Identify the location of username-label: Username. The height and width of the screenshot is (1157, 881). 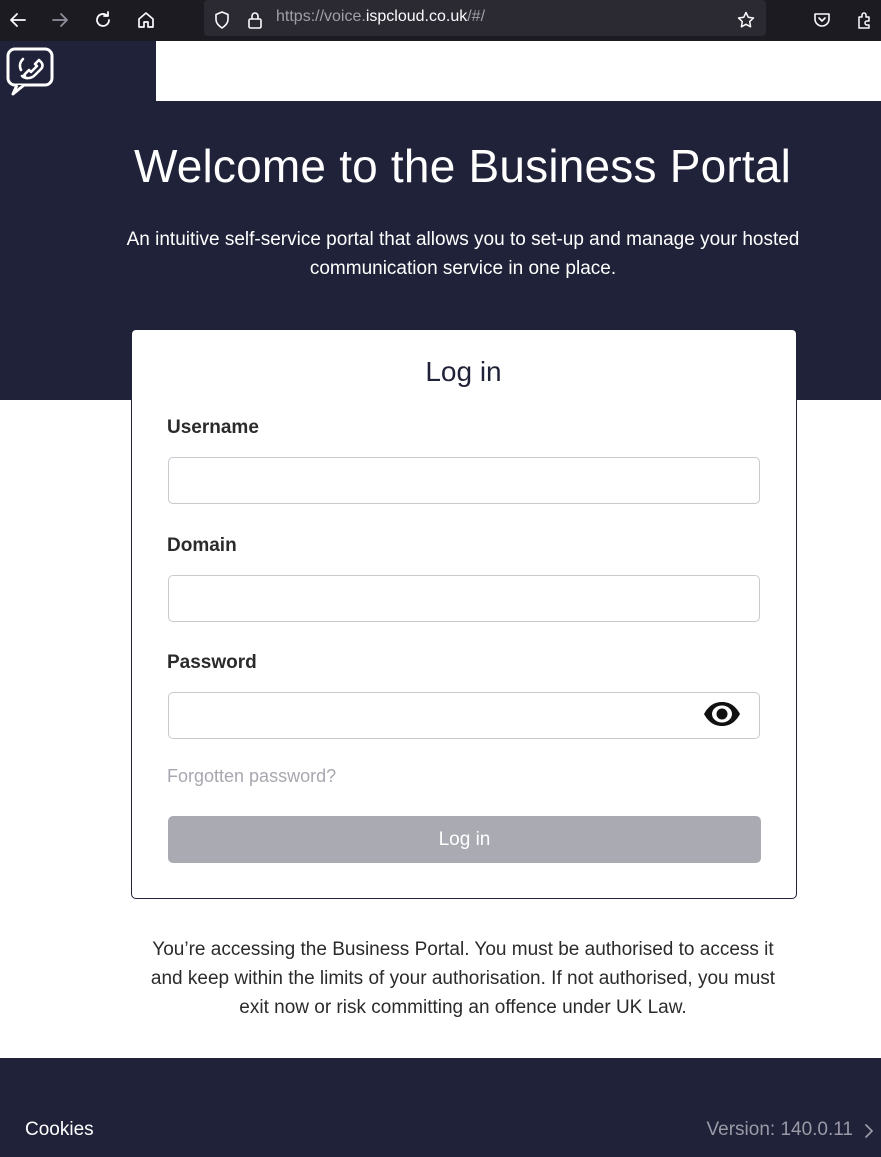
(213, 427).